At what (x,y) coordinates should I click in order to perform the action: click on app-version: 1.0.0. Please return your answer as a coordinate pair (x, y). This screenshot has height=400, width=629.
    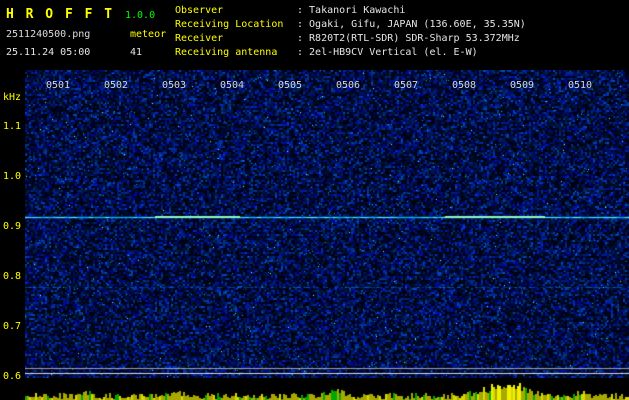
    Looking at the image, I should click on (140, 15).